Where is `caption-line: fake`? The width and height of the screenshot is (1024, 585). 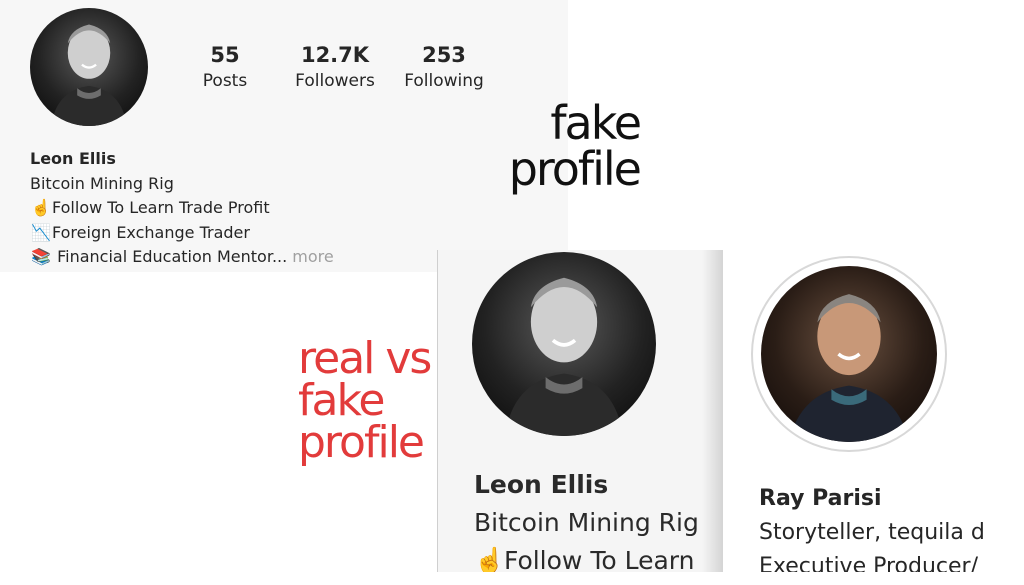
caption-line: fake is located at coordinates (596, 123).